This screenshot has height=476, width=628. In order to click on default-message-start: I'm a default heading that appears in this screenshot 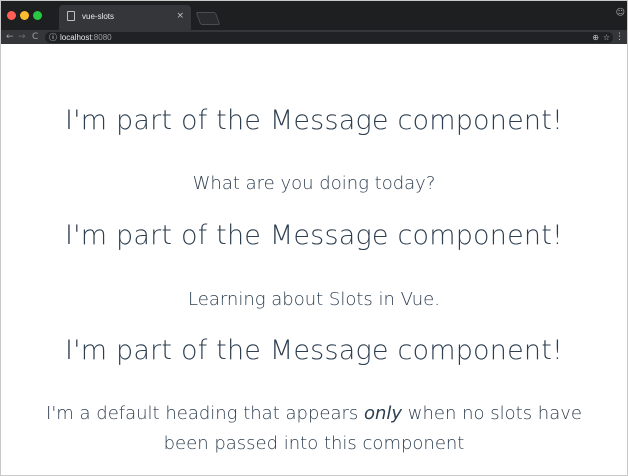, I will do `click(205, 413)`.